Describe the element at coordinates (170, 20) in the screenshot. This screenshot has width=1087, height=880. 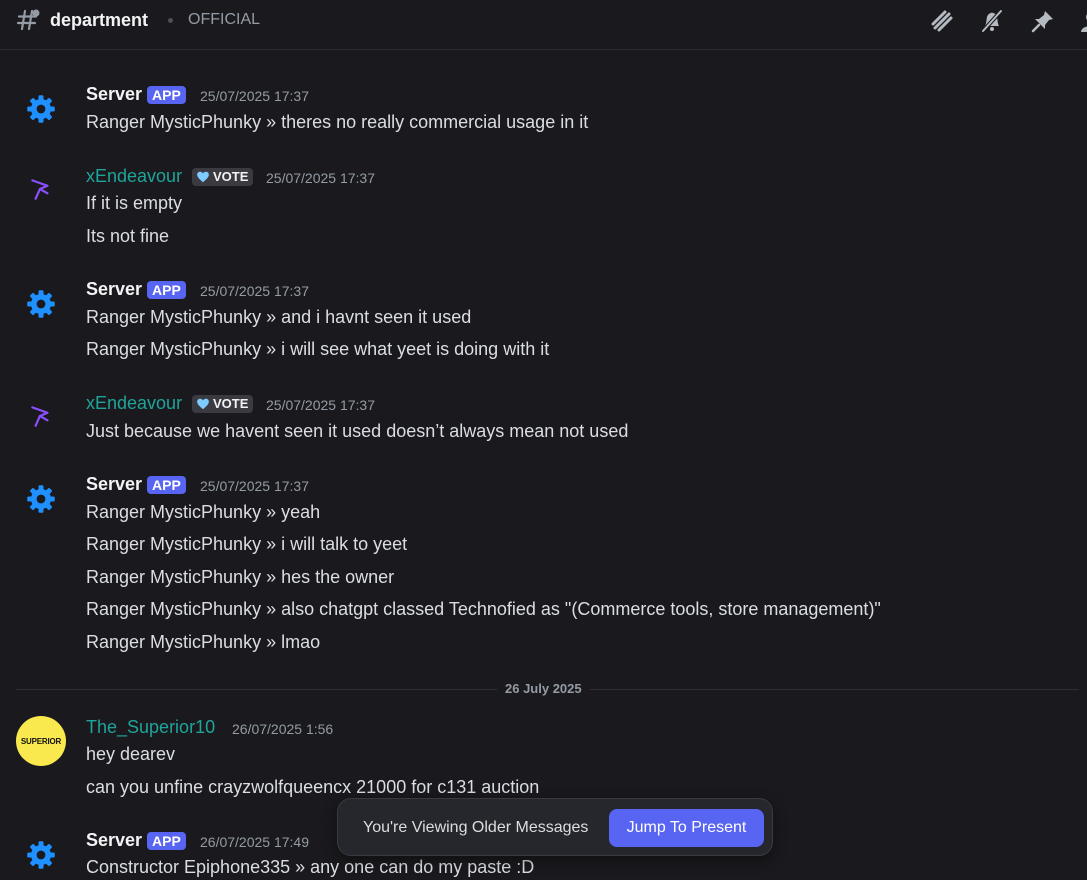
I see `header-separator` at that location.